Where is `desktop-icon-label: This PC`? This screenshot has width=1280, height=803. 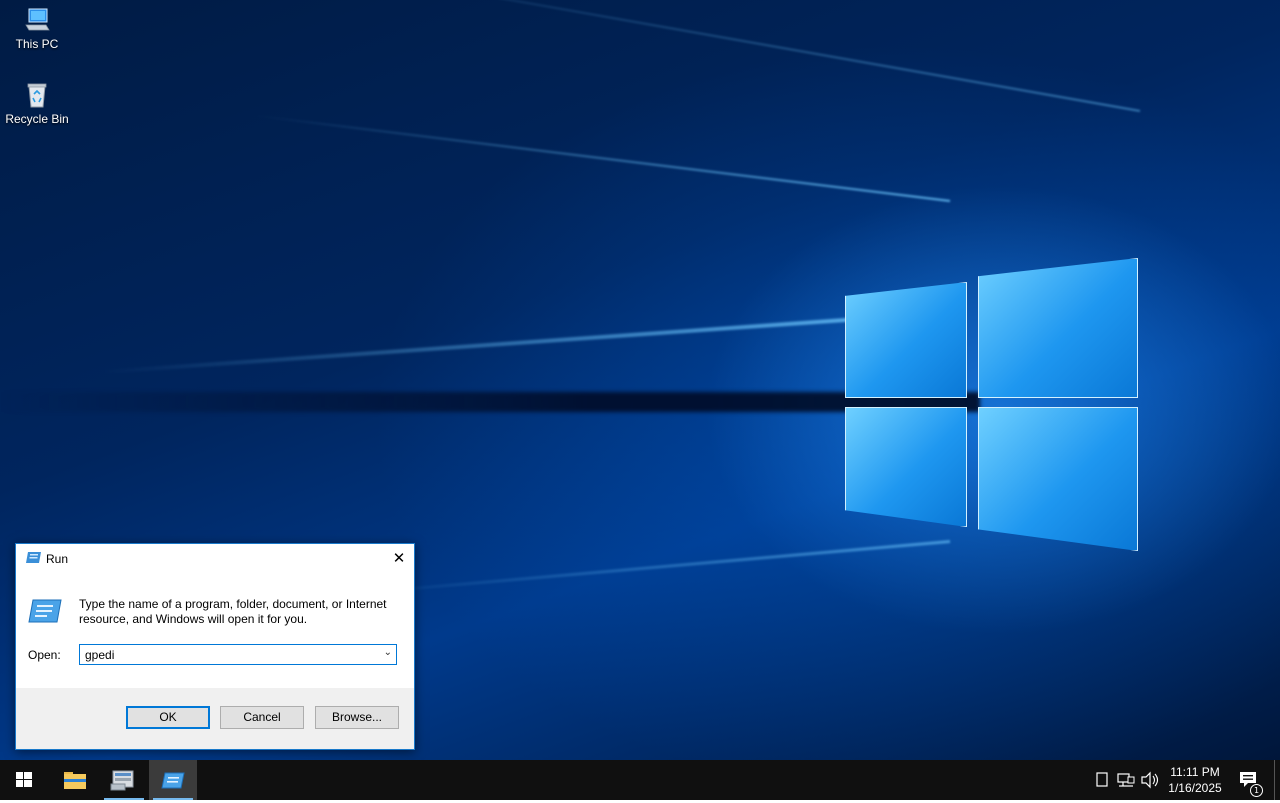
desktop-icon-label: This PC is located at coordinates (37, 44).